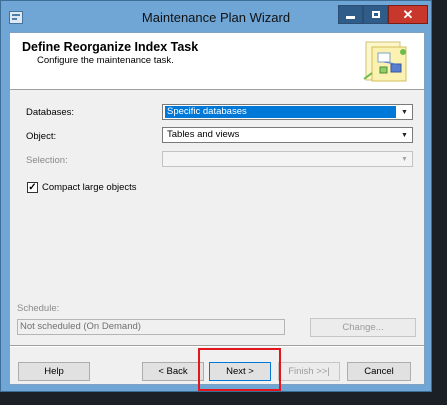 This screenshot has height=405, width=447. I want to click on selection-label: Selection:, so click(47, 160).